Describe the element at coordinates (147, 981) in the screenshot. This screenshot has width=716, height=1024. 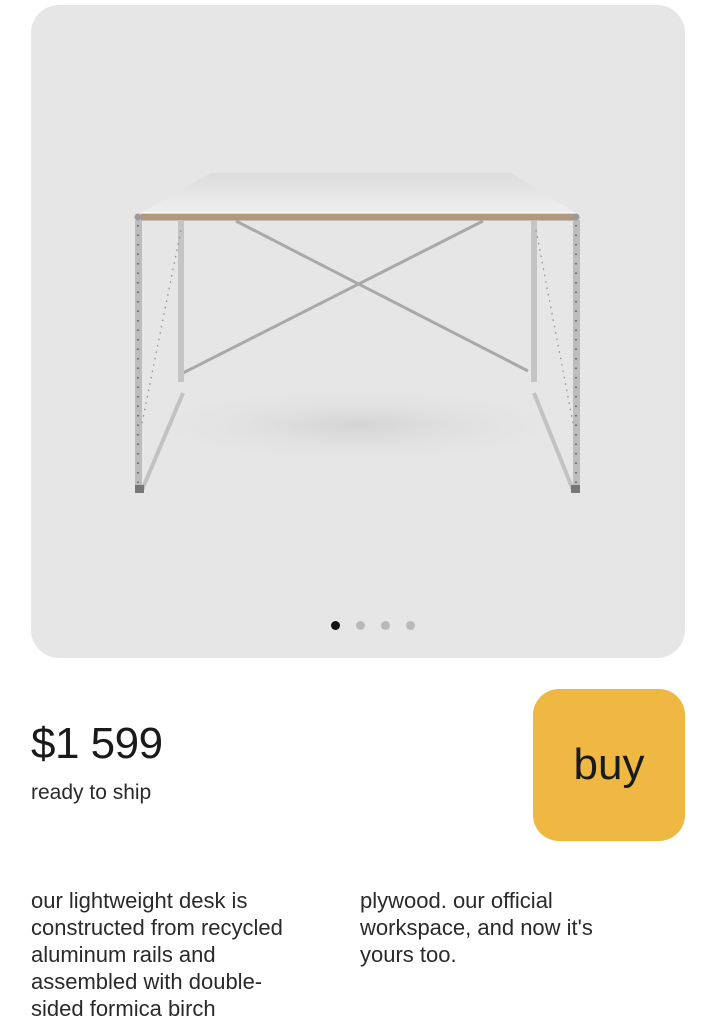
I see `description-line: assembled with double-` at that location.